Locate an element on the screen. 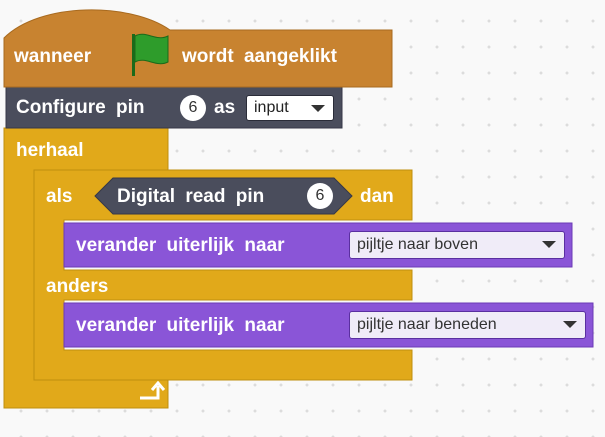 The height and width of the screenshot is (437, 605). else-label: anders is located at coordinates (77, 286).